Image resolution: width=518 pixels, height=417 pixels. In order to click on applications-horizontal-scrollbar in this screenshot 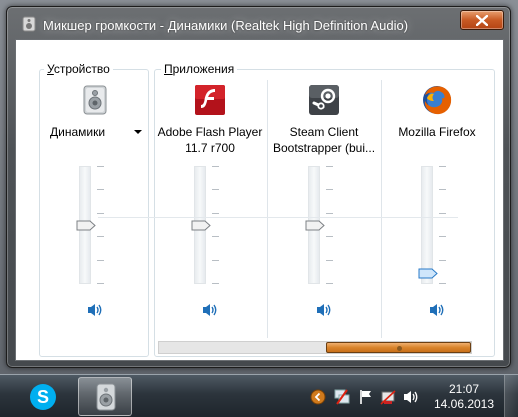, I will do `click(315, 347)`.